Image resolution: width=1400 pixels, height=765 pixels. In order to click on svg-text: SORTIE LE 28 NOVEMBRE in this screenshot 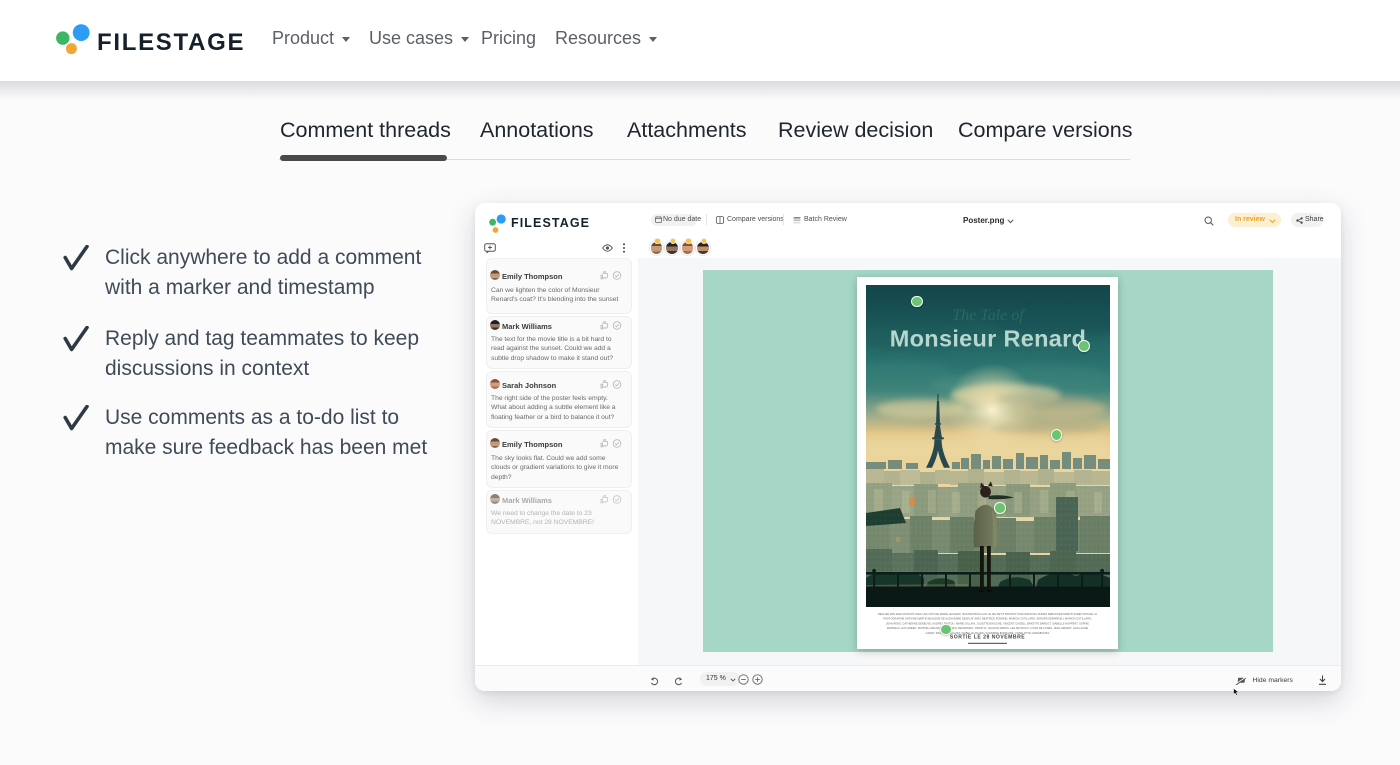, I will do `click(987, 638)`.